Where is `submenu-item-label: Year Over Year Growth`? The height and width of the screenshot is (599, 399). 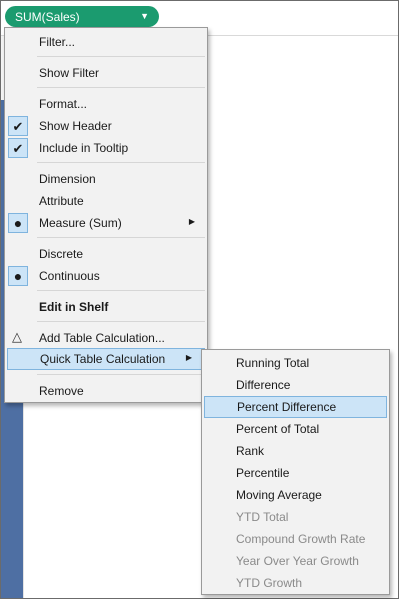 submenu-item-label: Year Over Year Growth is located at coordinates (297, 561).